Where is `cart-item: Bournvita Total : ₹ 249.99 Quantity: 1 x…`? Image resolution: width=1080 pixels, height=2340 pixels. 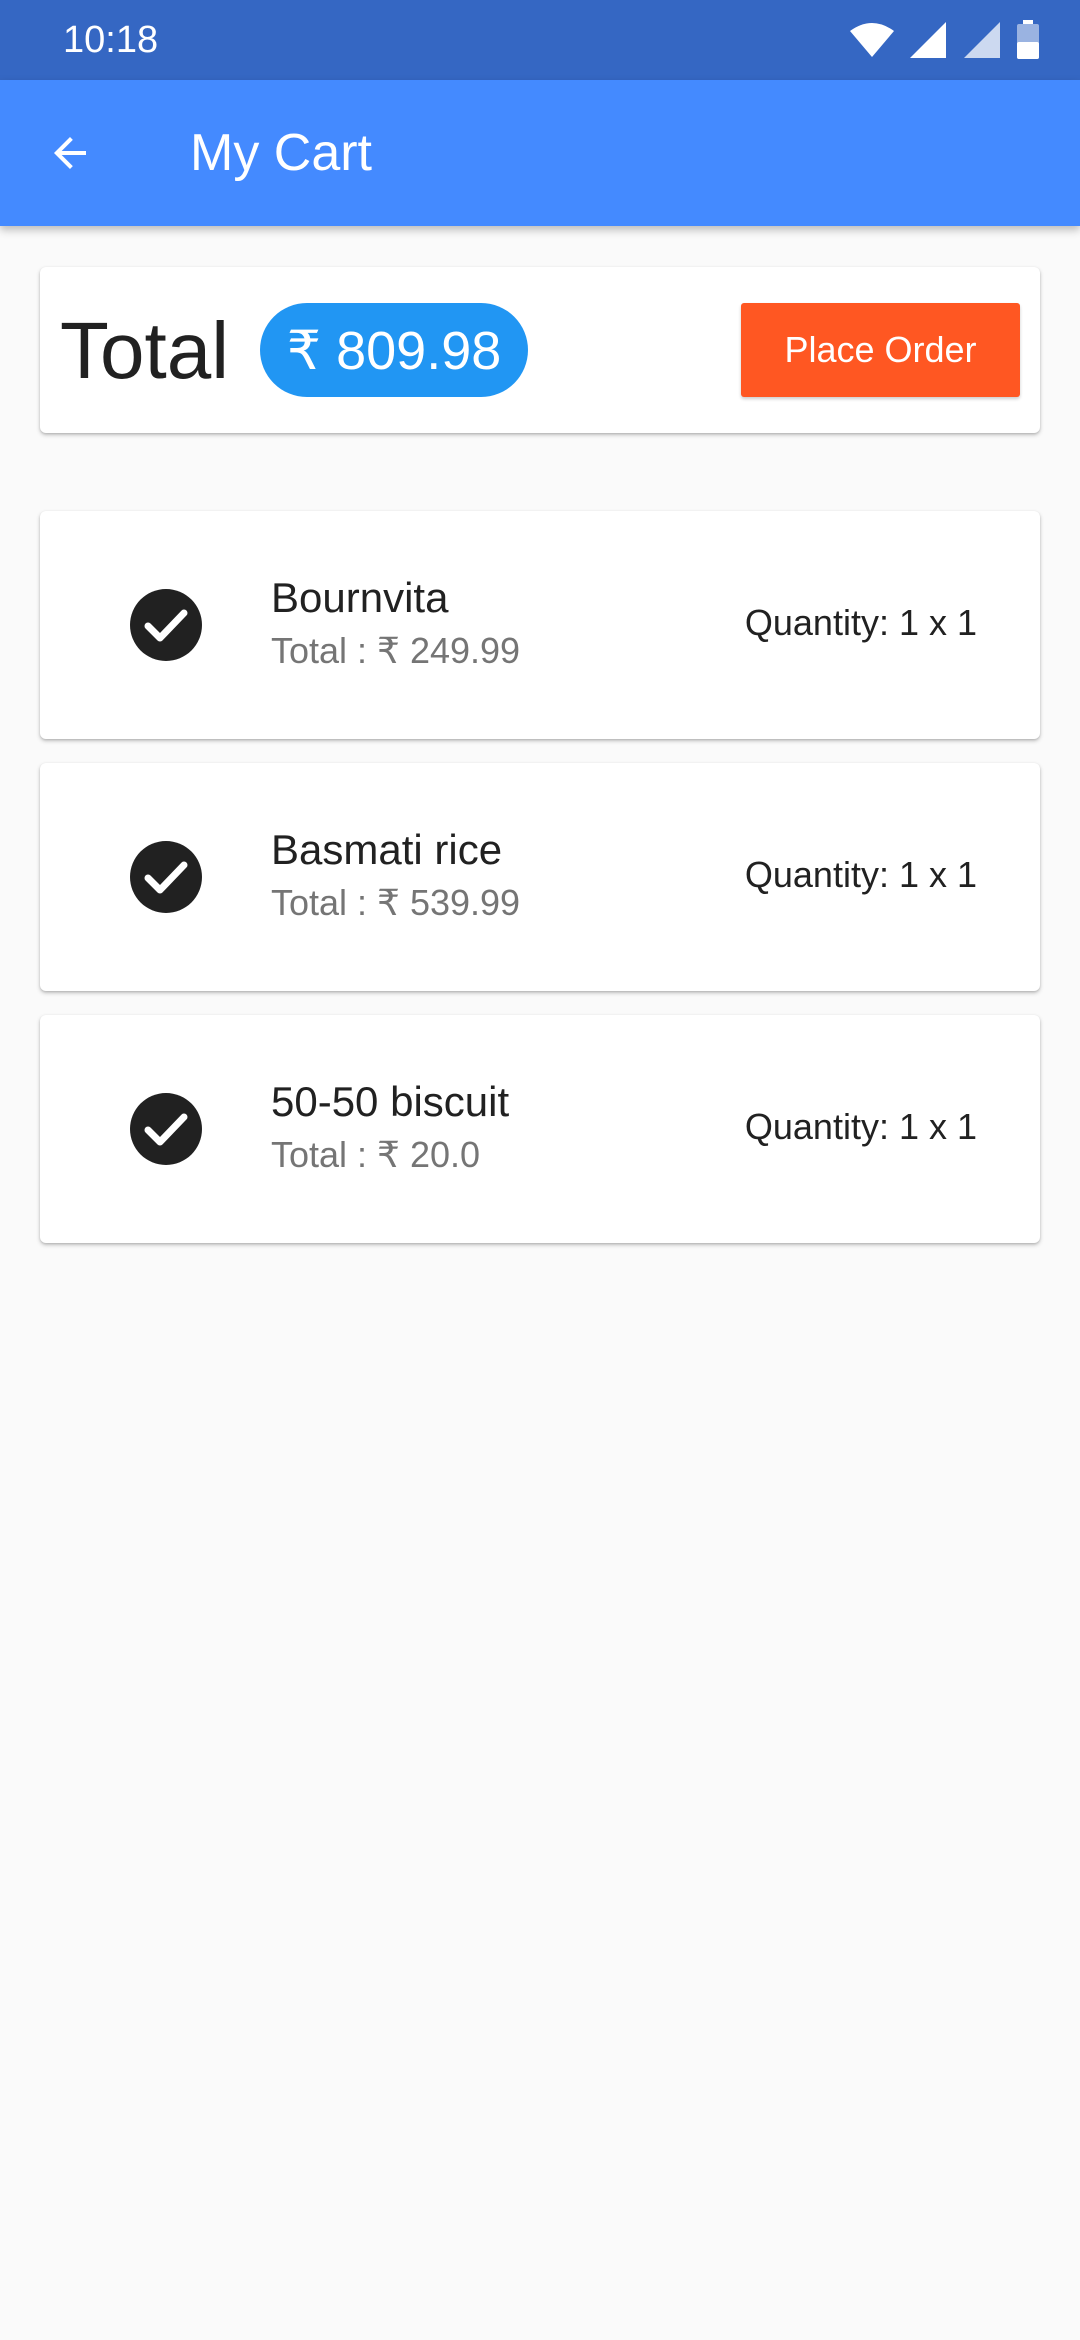
cart-item: Bournvita Total : ₹ 249.99 Quantity: 1 x… is located at coordinates (540, 625).